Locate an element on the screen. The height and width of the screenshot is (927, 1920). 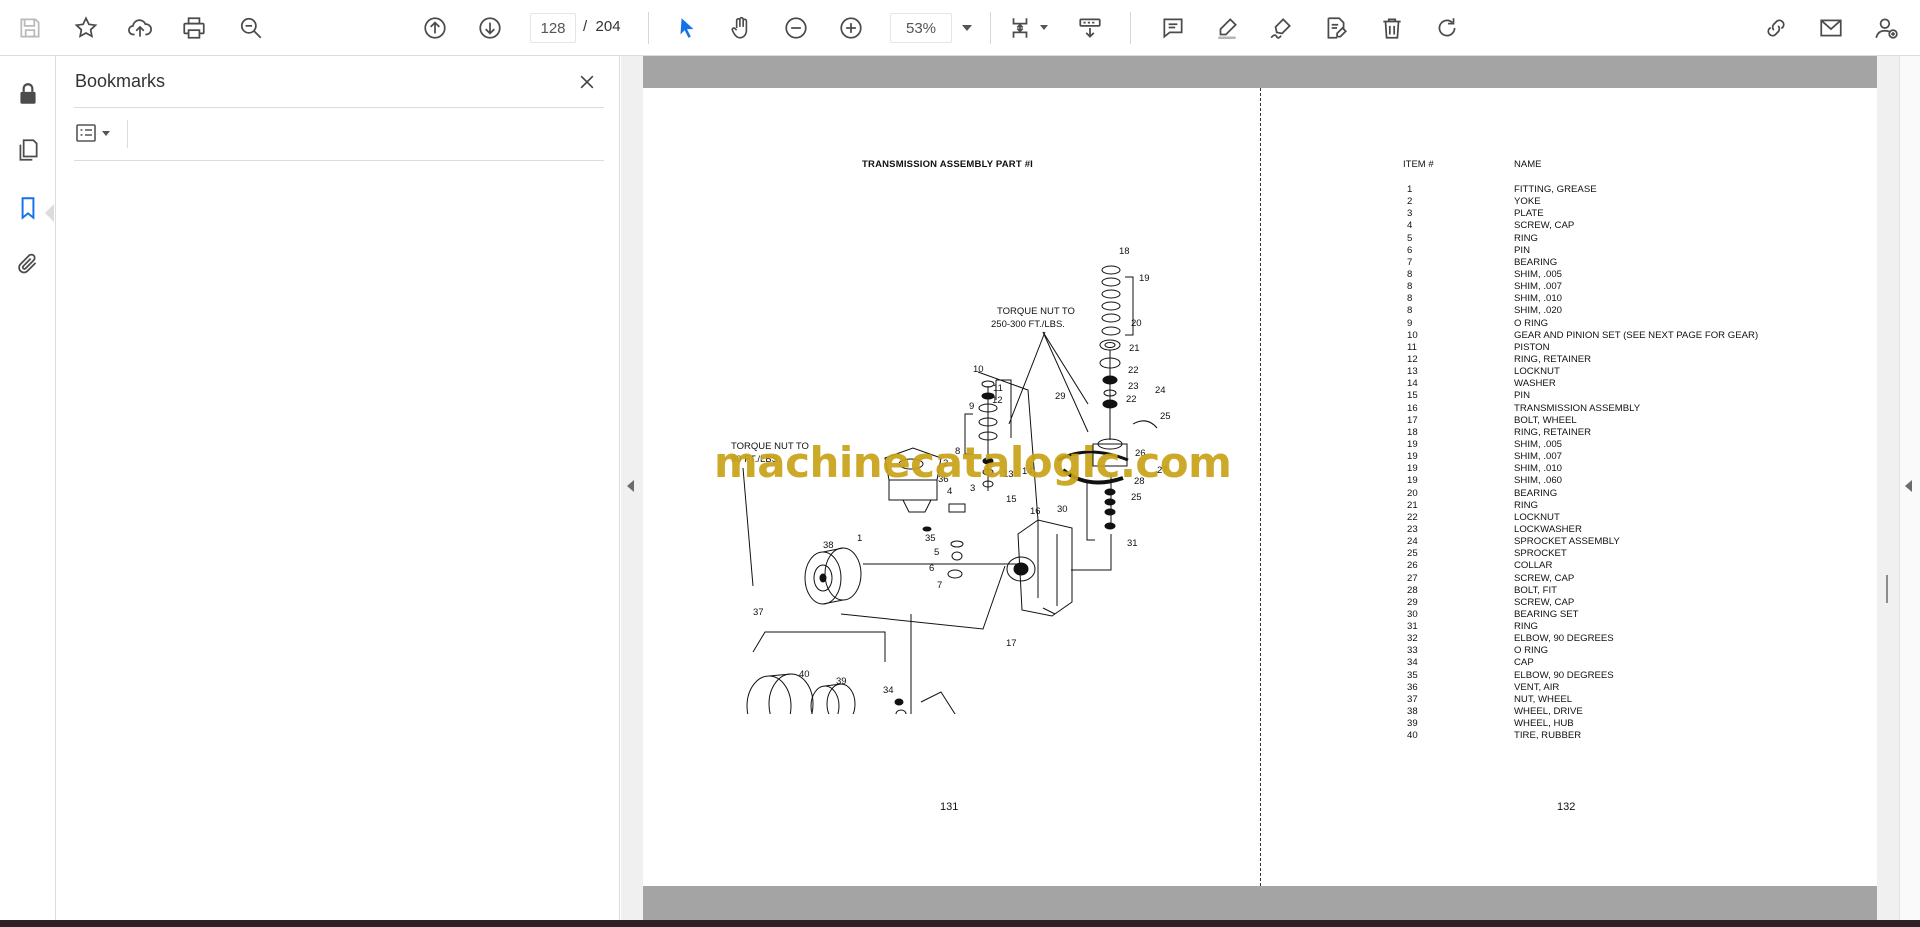
zoom-input is located at coordinates (921, 28).